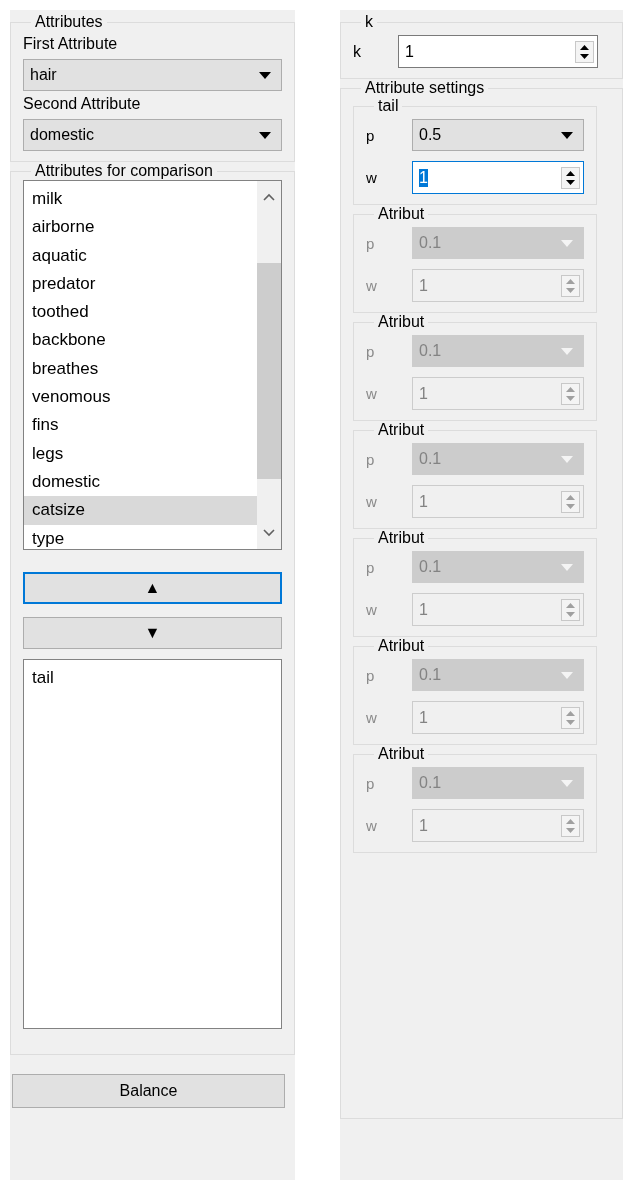 Image resolution: width=623 pixels, height=1180 pixels. What do you see at coordinates (140, 397) in the screenshot?
I see `list-item: venomous` at bounding box center [140, 397].